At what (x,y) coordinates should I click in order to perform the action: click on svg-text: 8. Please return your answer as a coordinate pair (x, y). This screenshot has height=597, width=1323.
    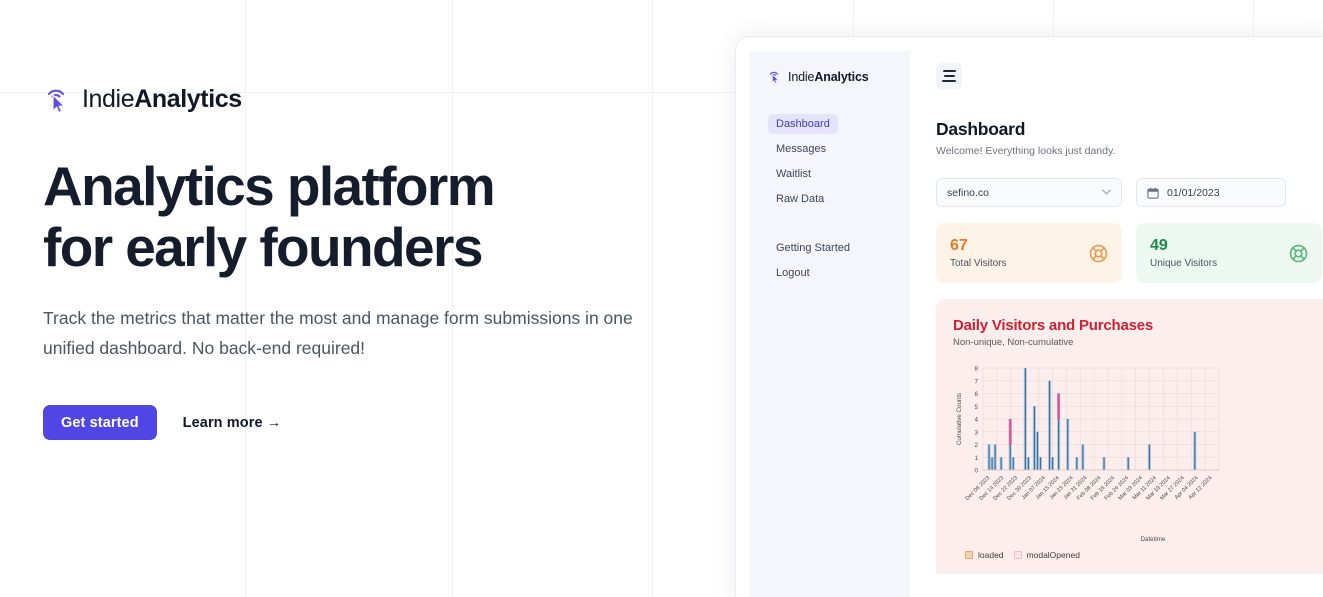
    Looking at the image, I should click on (977, 369).